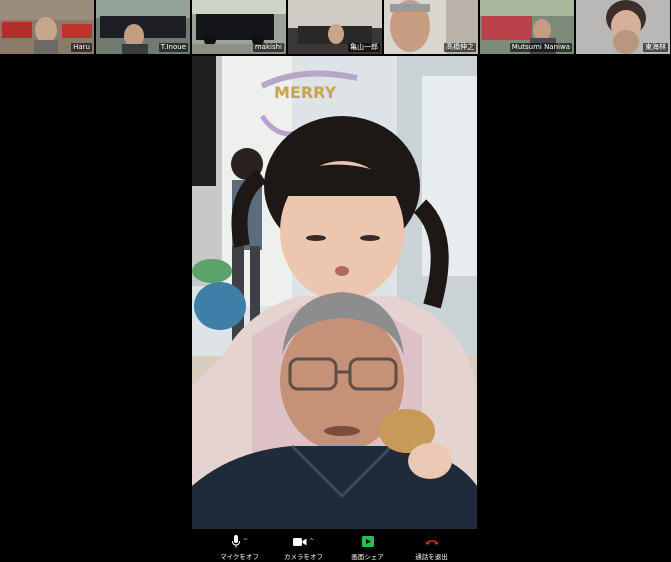 The image size is (671, 562). I want to click on participant-name: Mutsumi Naniwa, so click(540, 47).